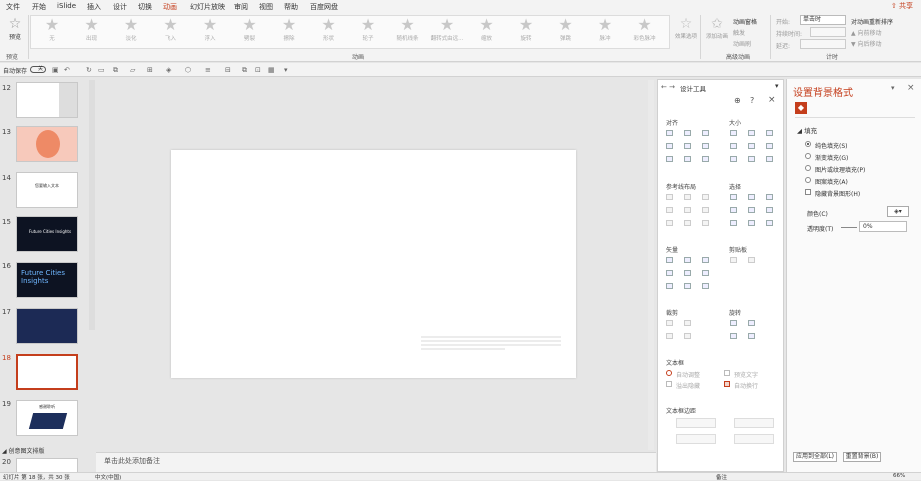  Describe the element at coordinates (23, 450) in the screenshot. I see `section-header: ◢ 创意图文排版` at that location.